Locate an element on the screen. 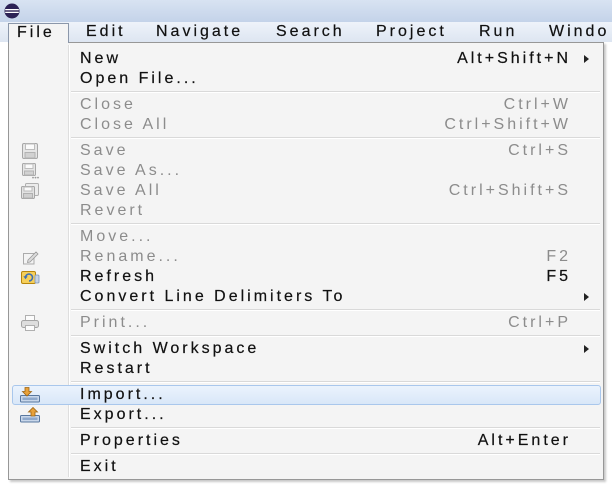 This screenshot has width=612, height=484. menubar-item-file: File is located at coordinates (38, 33).